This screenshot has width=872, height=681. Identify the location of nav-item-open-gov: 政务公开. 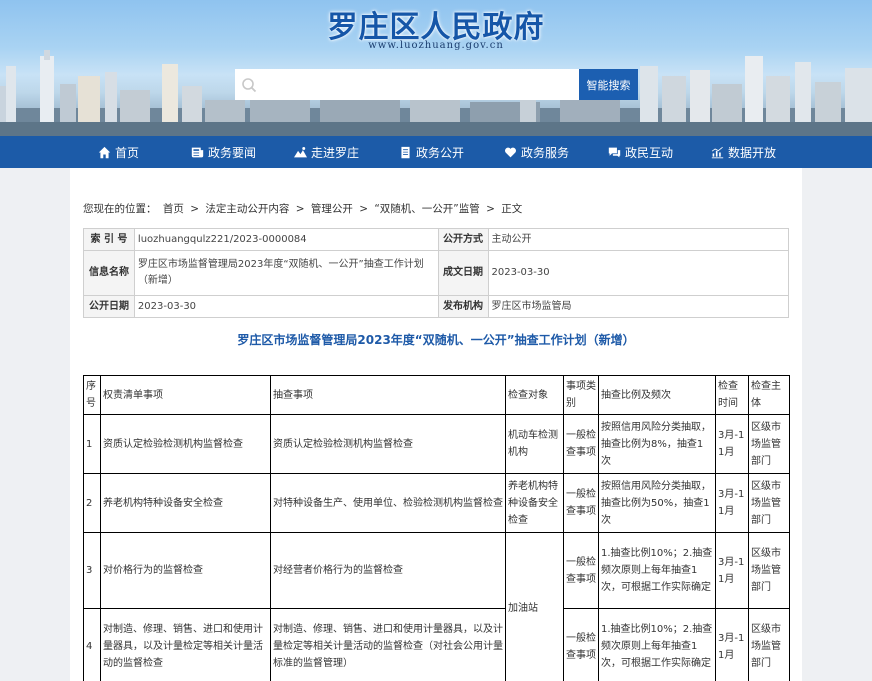
(431, 152).